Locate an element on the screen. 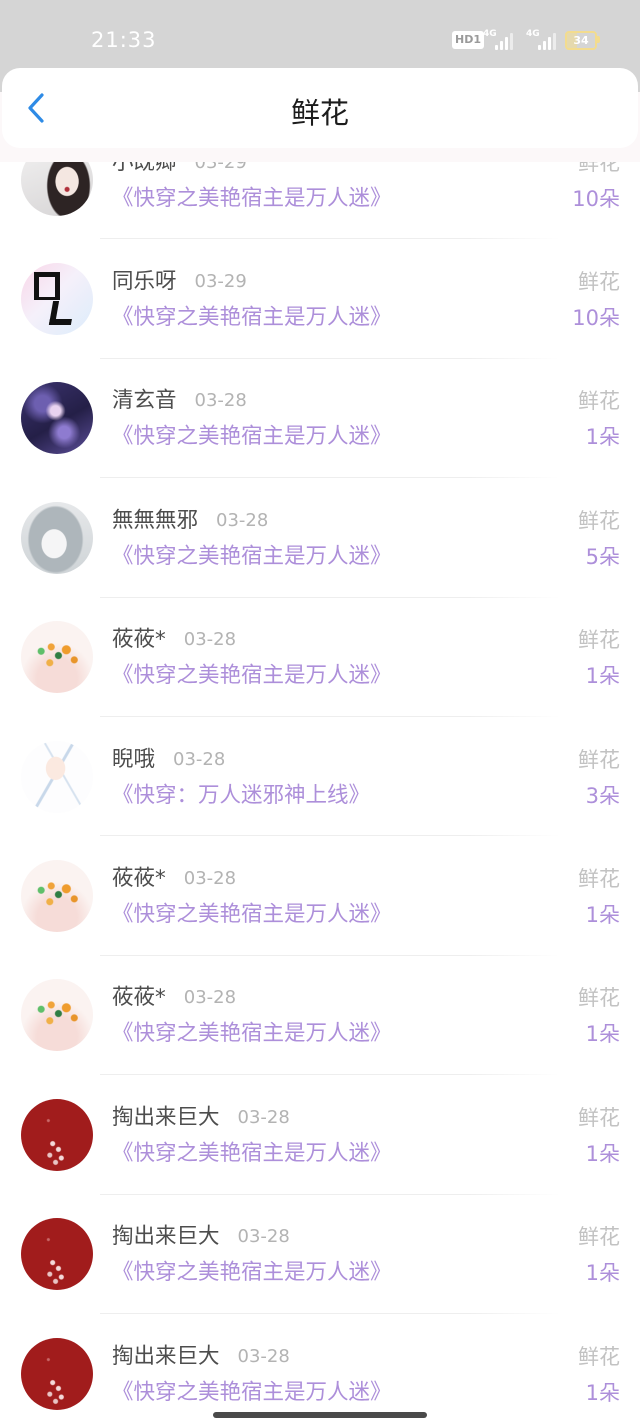  sender-name: 無無無邪 is located at coordinates (155, 520).